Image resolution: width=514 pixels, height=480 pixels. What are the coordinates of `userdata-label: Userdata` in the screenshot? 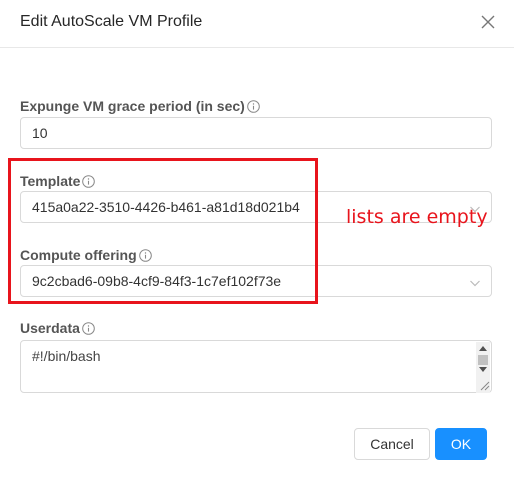 It's located at (50, 328).